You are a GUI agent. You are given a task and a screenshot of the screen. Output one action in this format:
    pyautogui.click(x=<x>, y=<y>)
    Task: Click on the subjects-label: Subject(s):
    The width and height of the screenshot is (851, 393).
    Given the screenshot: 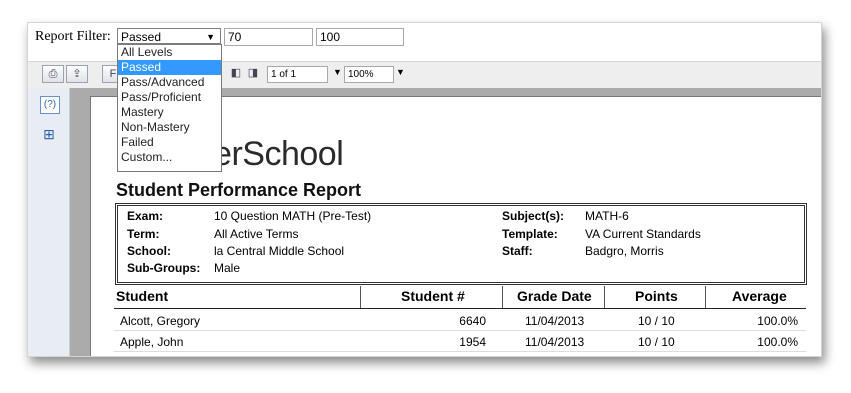 What is the action you would take?
    pyautogui.click(x=533, y=216)
    